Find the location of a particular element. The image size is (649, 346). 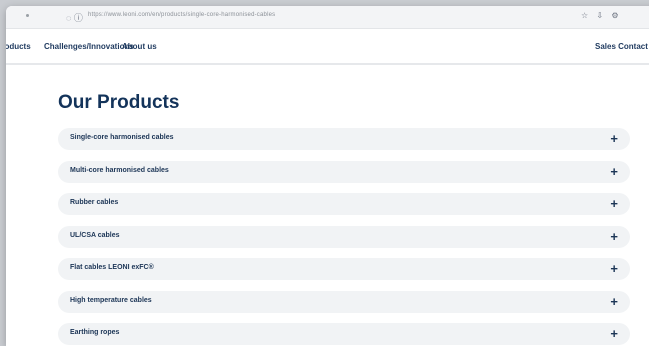

window-control-icon is located at coordinates (27, 15).